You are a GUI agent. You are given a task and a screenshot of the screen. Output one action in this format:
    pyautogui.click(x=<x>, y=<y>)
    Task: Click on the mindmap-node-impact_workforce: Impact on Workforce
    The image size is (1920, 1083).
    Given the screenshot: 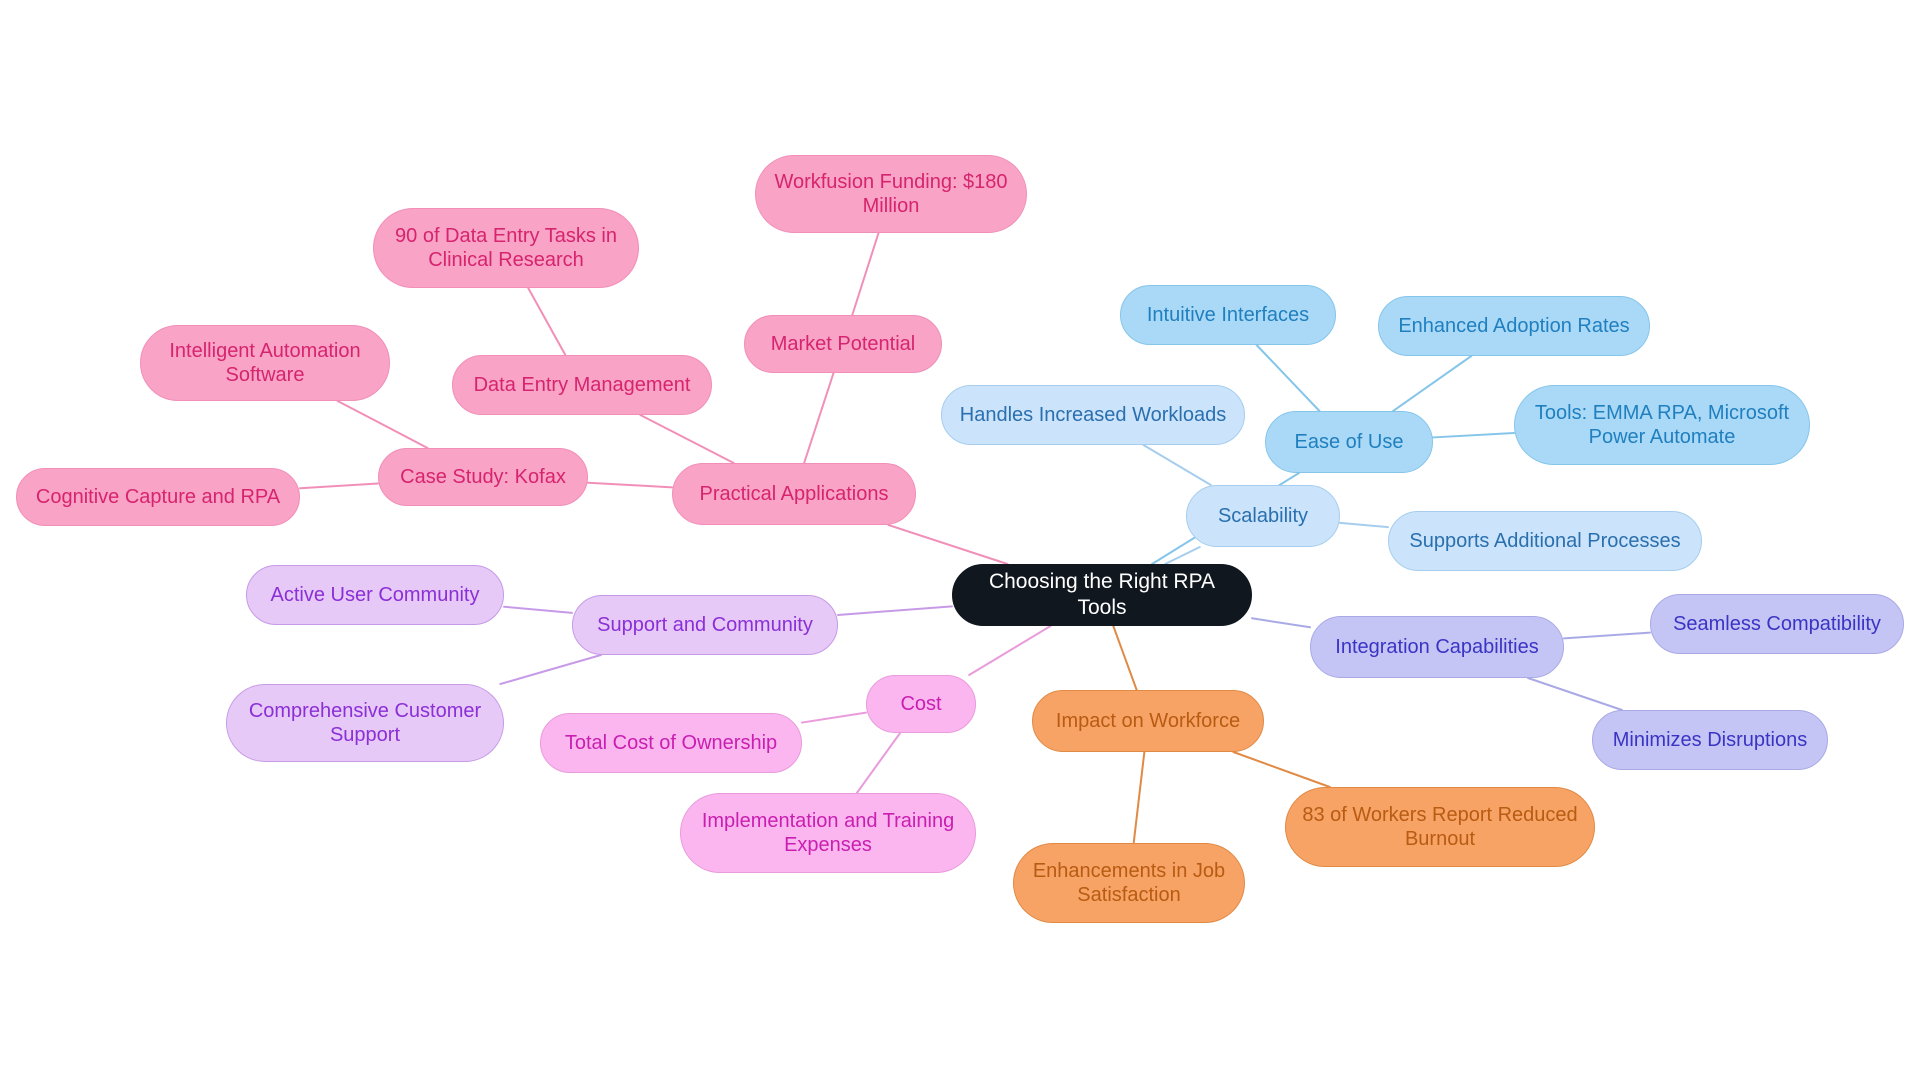 What is the action you would take?
    pyautogui.click(x=1148, y=721)
    